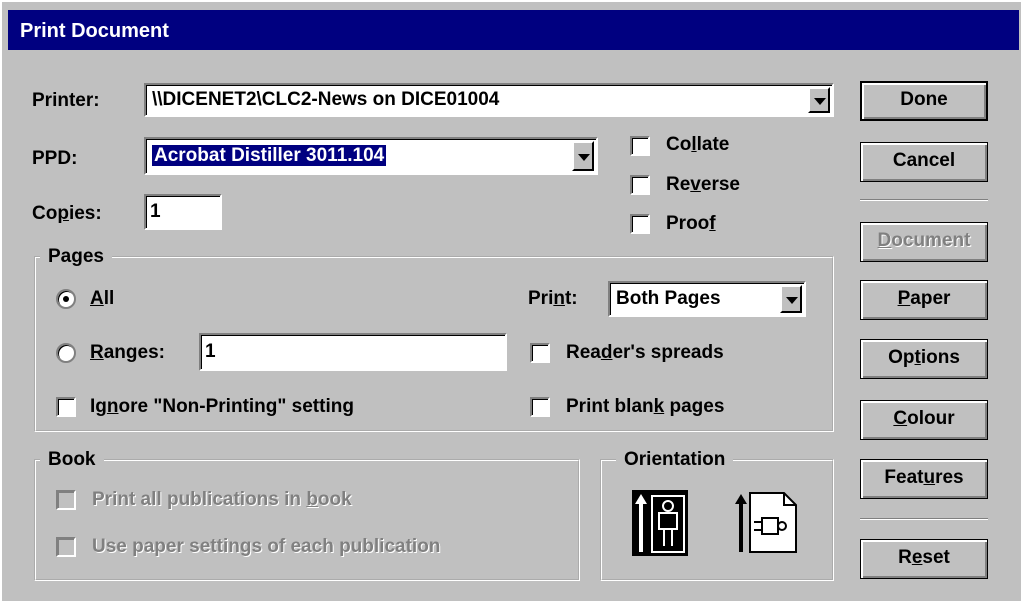 The height and width of the screenshot is (601, 1024). I want to click on radio-selected-dot, so click(66, 299).